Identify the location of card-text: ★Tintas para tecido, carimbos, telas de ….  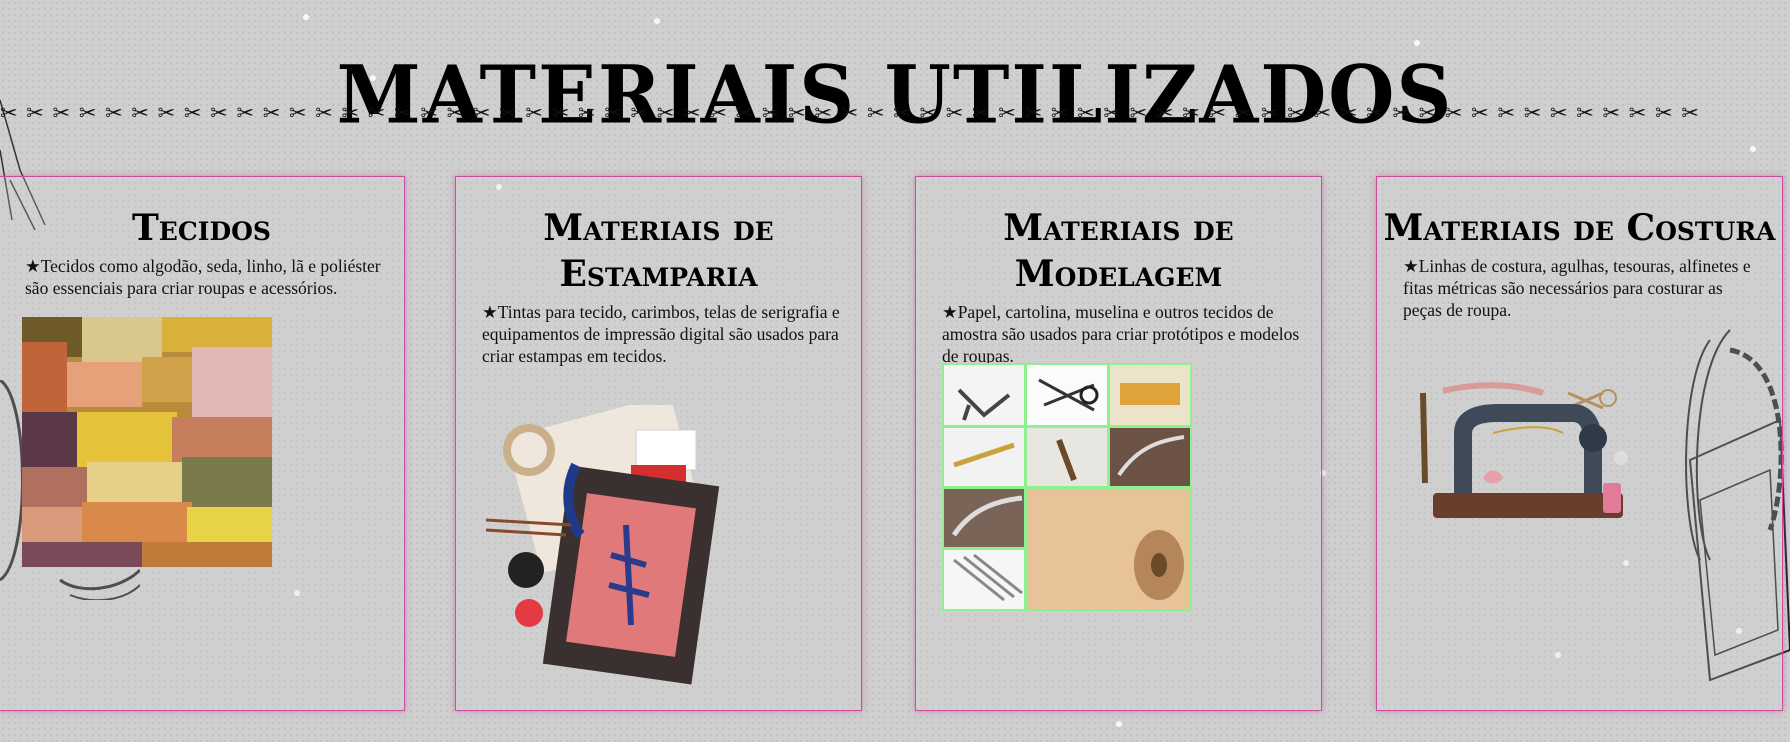
(661, 334).